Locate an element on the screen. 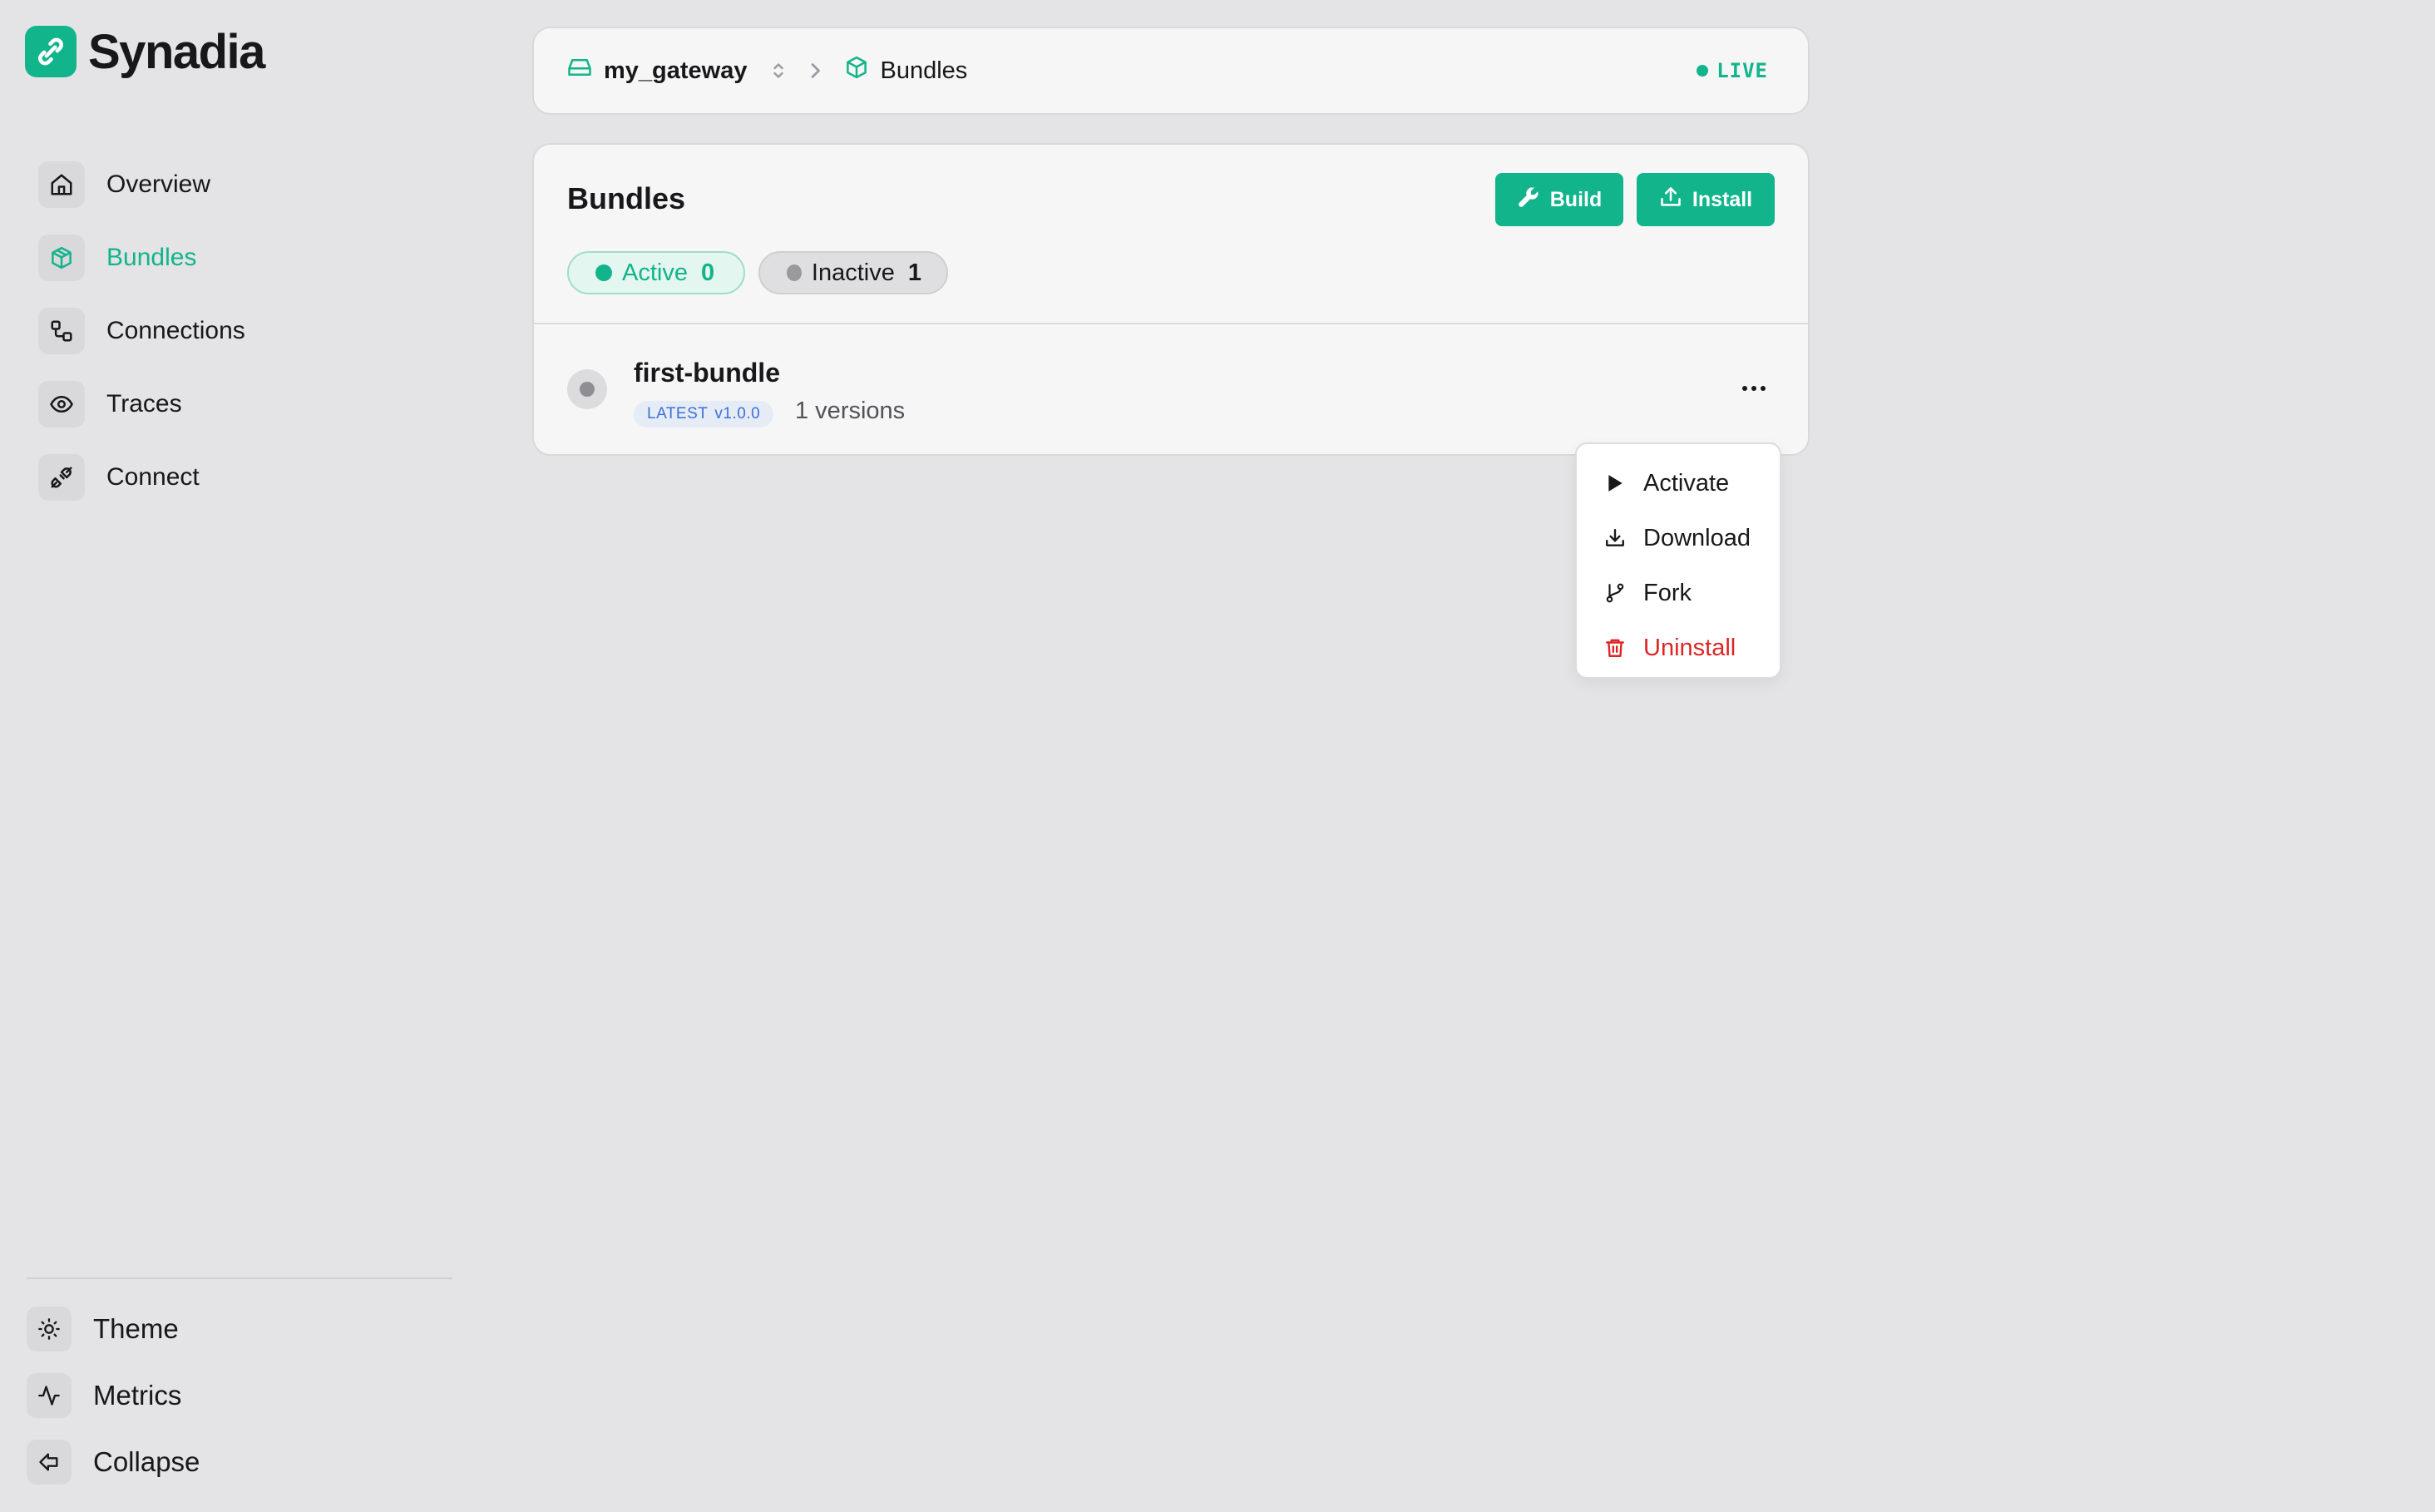 The image size is (2435, 1512). menu-item-download: Download is located at coordinates (1679, 538).